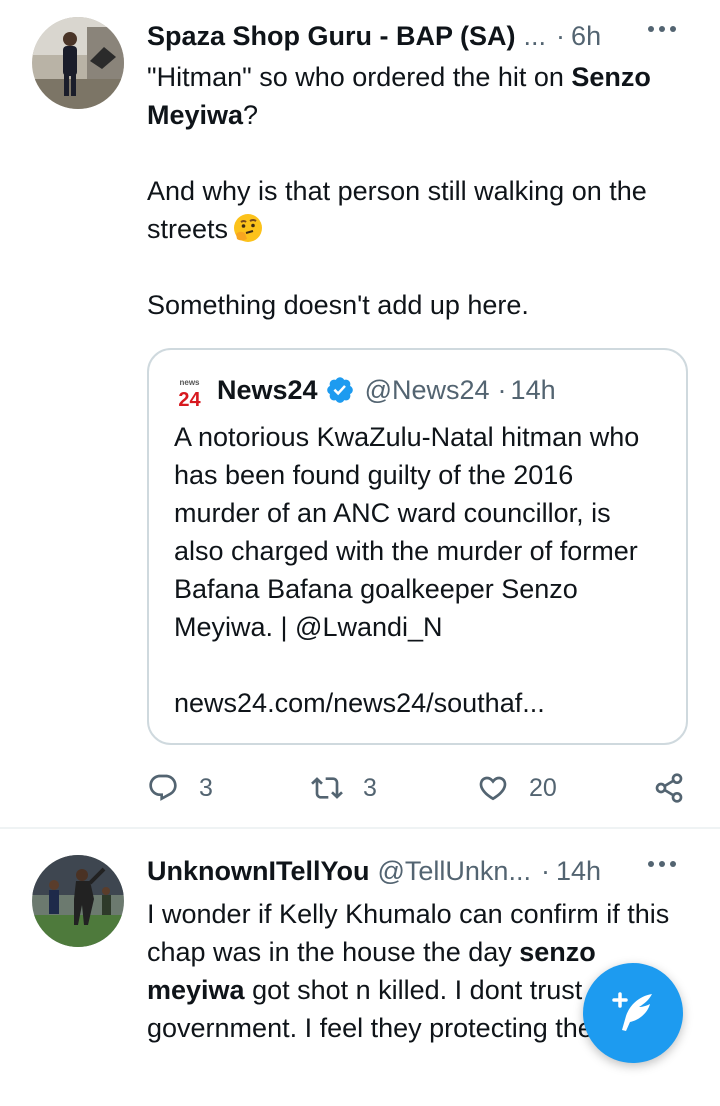  Describe the element at coordinates (533, 389) in the screenshot. I see `quote-timestamp: 14h` at that location.